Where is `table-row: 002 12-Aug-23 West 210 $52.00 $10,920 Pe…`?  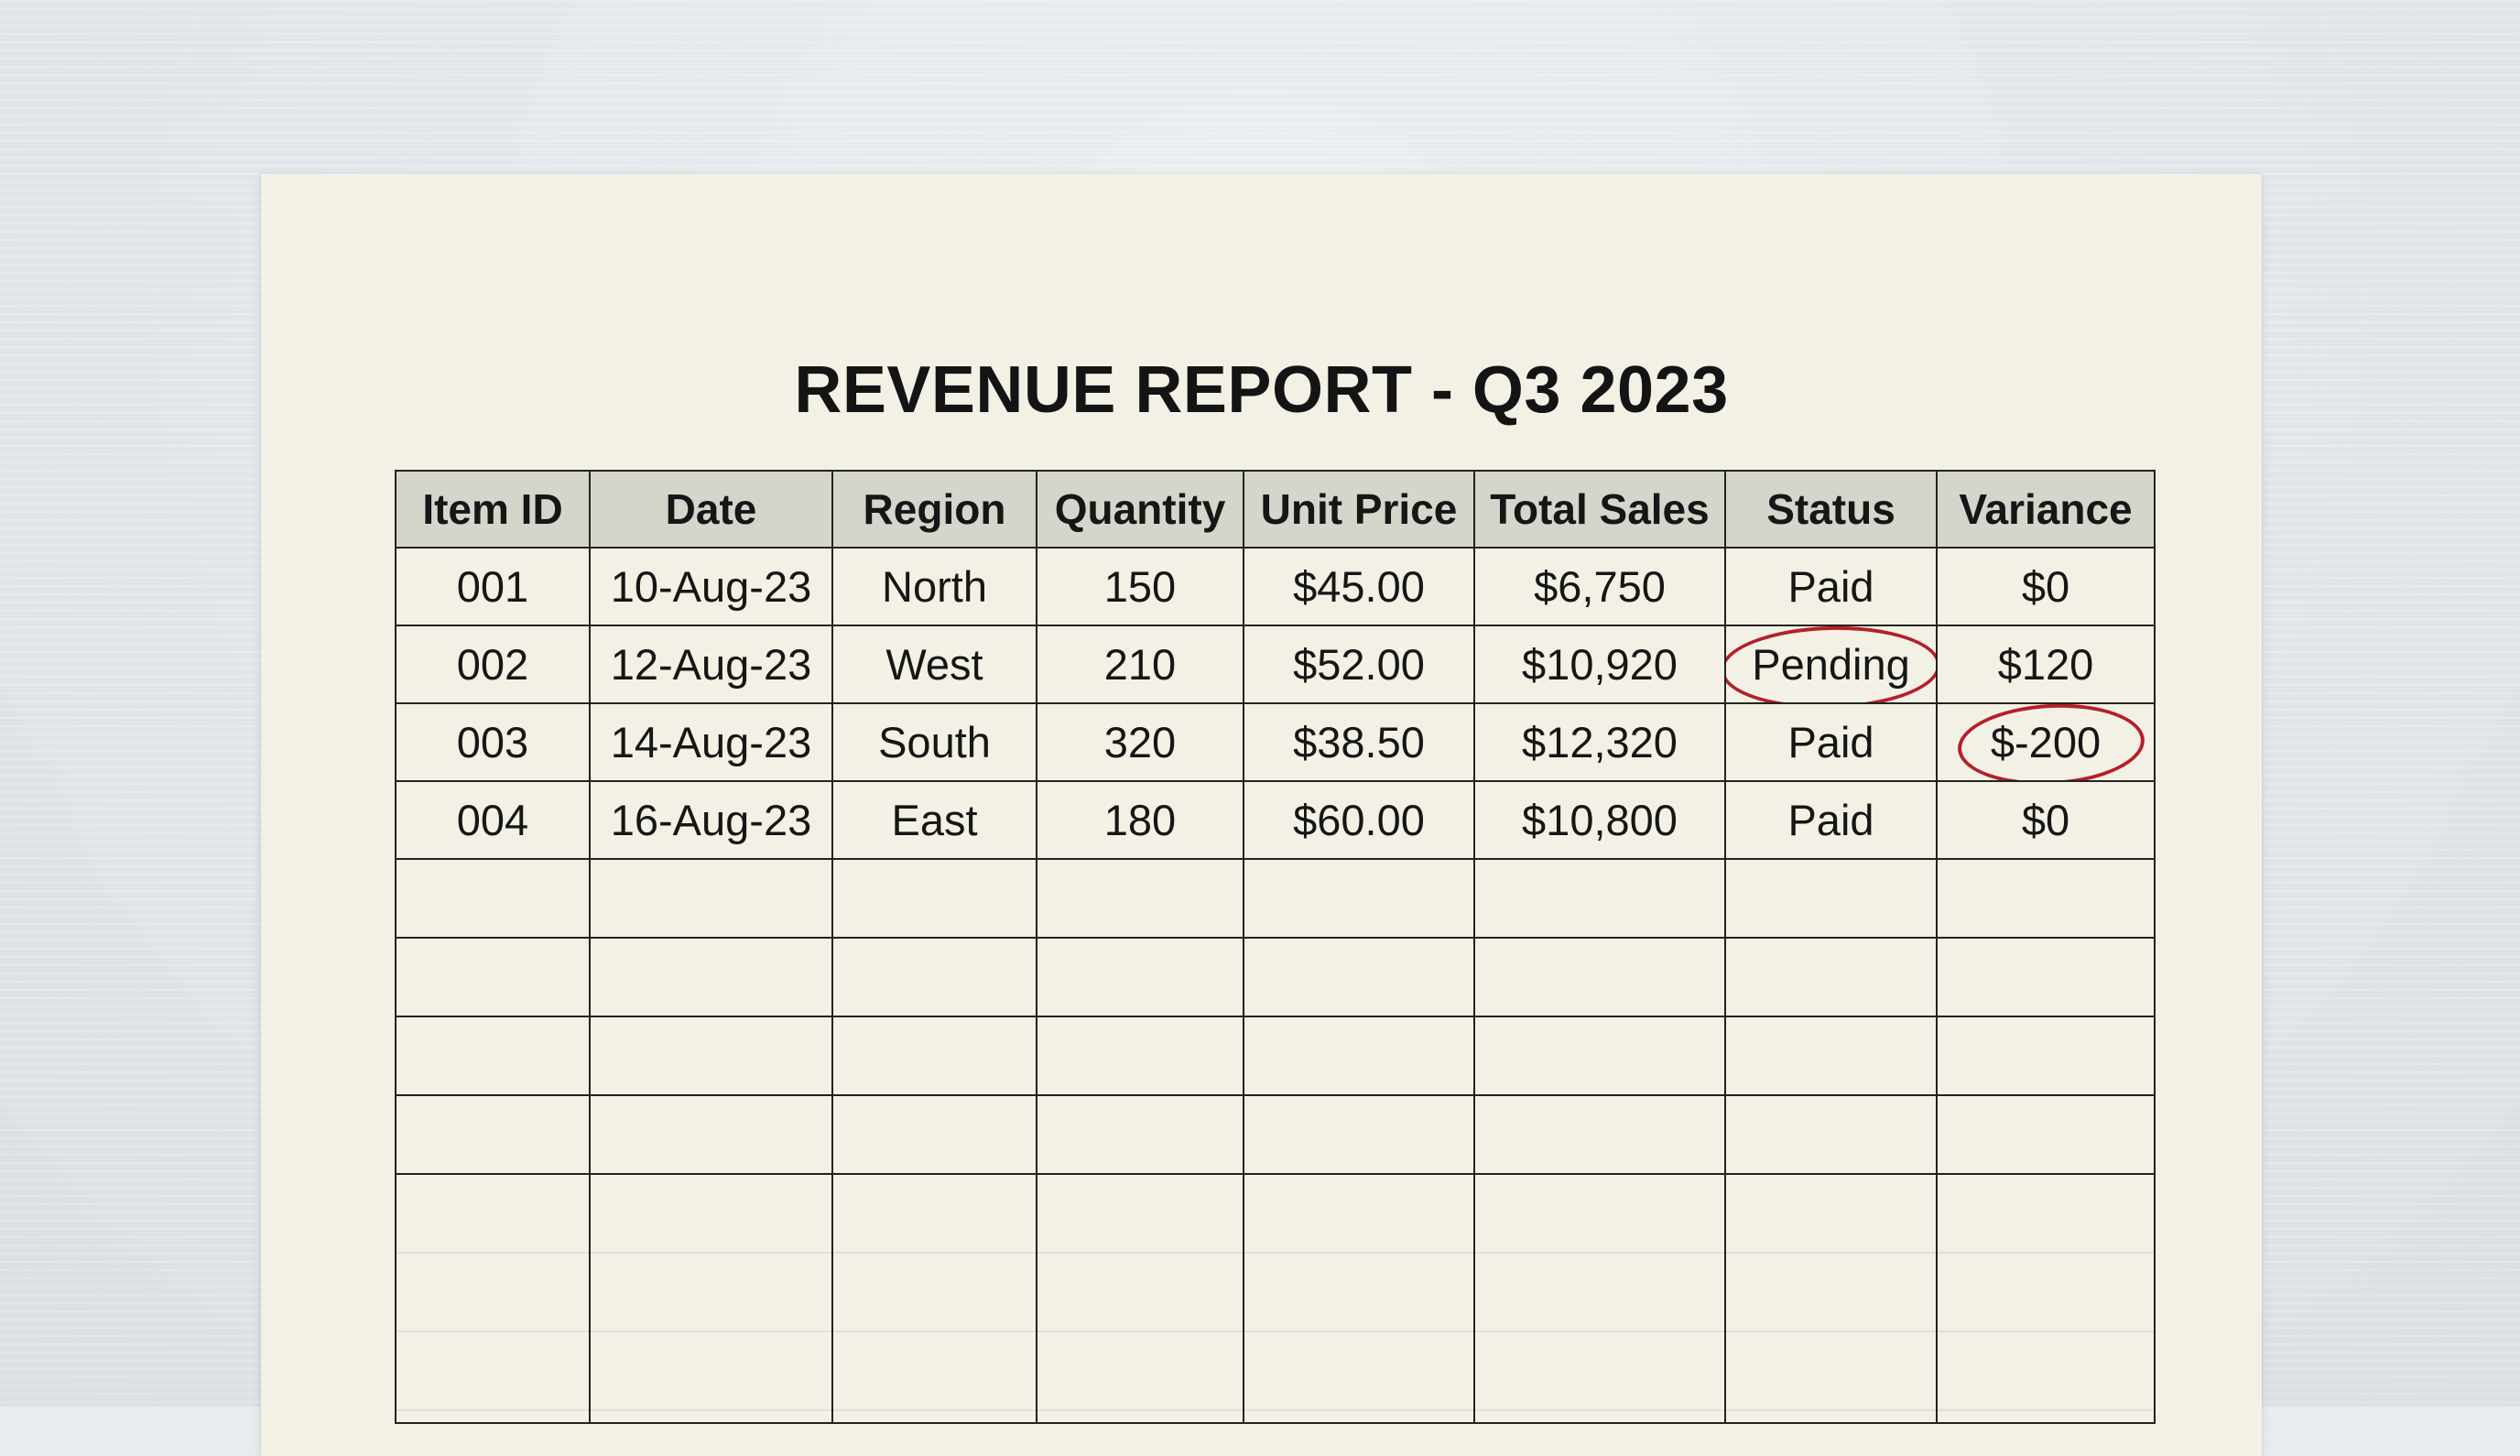
table-row: 002 12-Aug-23 West 210 $52.00 $10,920 Pe… is located at coordinates (1275, 664).